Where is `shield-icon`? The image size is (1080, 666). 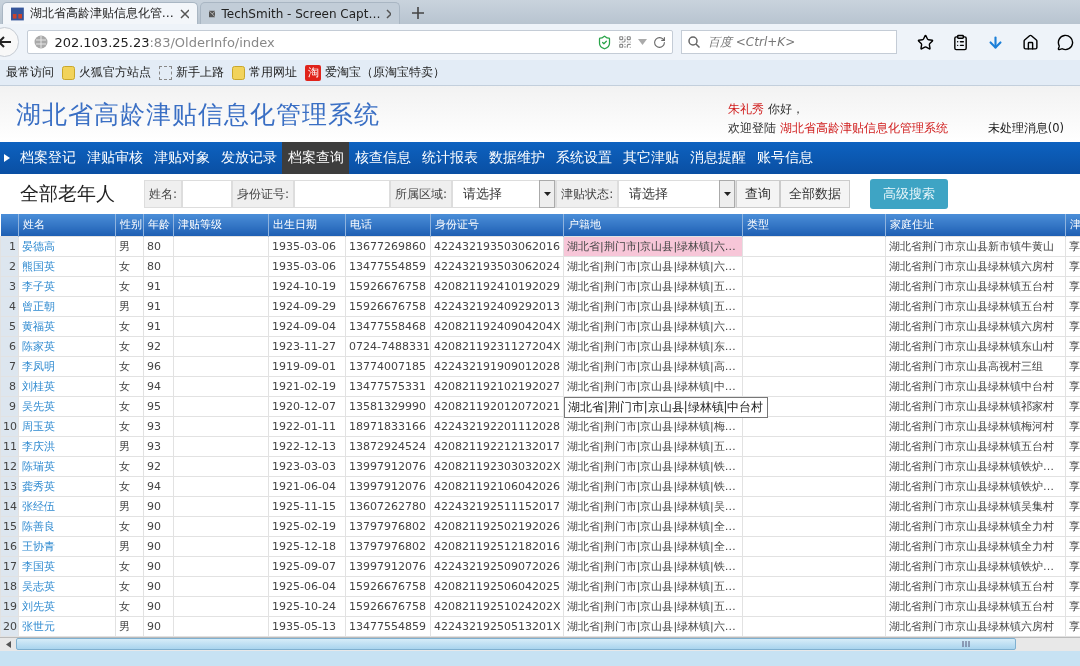
shield-icon is located at coordinates (604, 42).